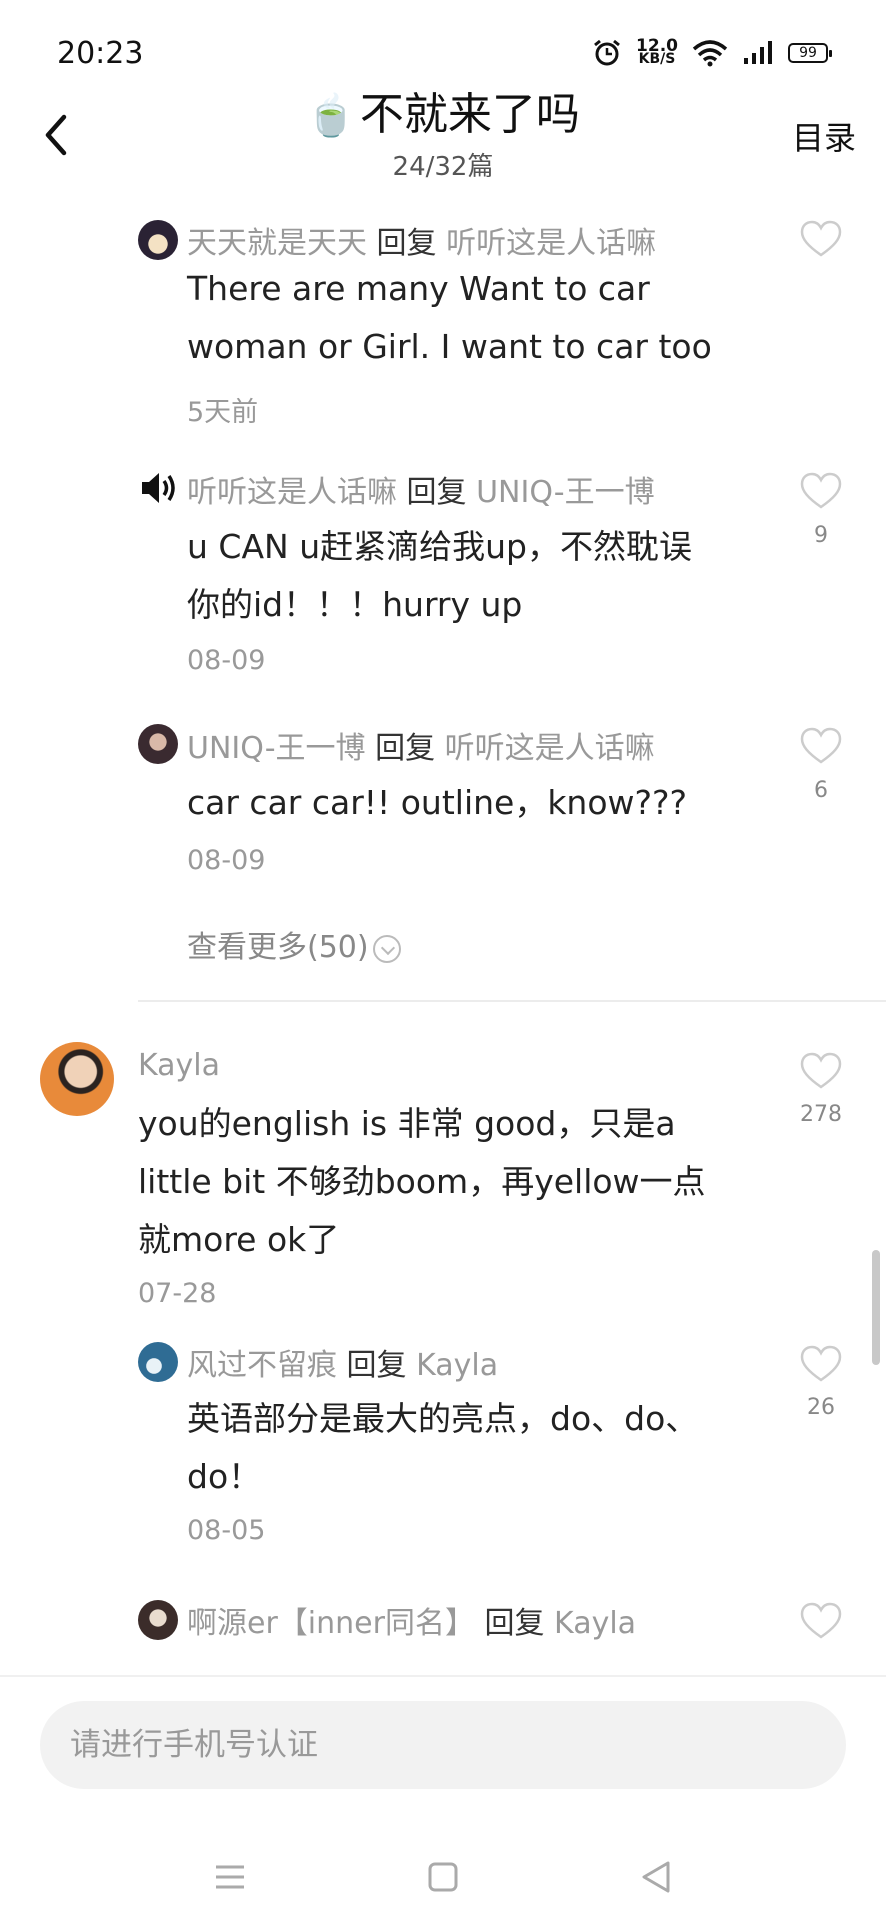 This screenshot has width=886, height=1920. What do you see at coordinates (100, 53) in the screenshot?
I see `status-time: 20:23` at bounding box center [100, 53].